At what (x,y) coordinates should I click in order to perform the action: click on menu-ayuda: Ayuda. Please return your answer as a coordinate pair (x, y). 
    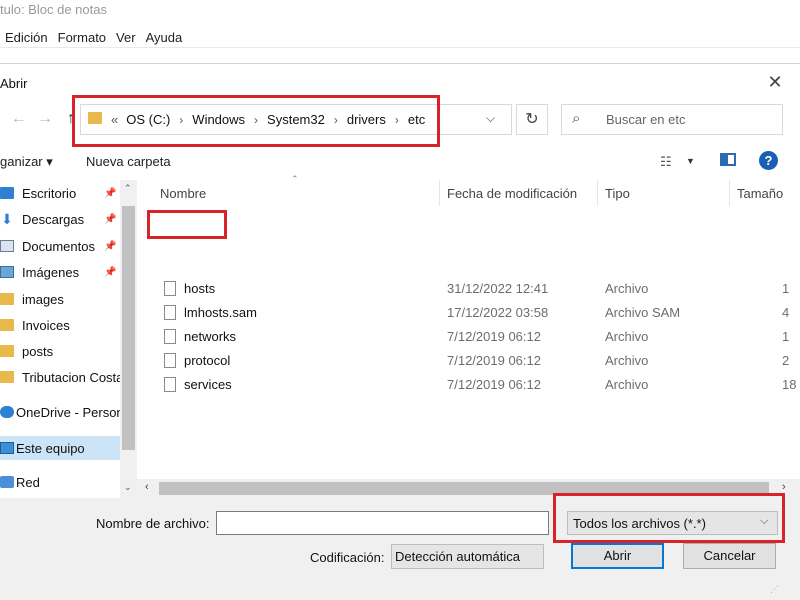
    Looking at the image, I should click on (164, 37).